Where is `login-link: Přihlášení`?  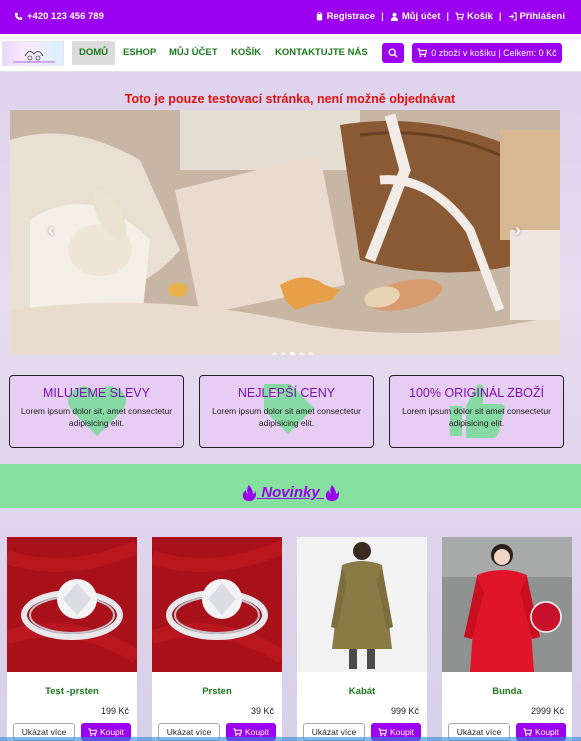 login-link: Přihlášení is located at coordinates (536, 16).